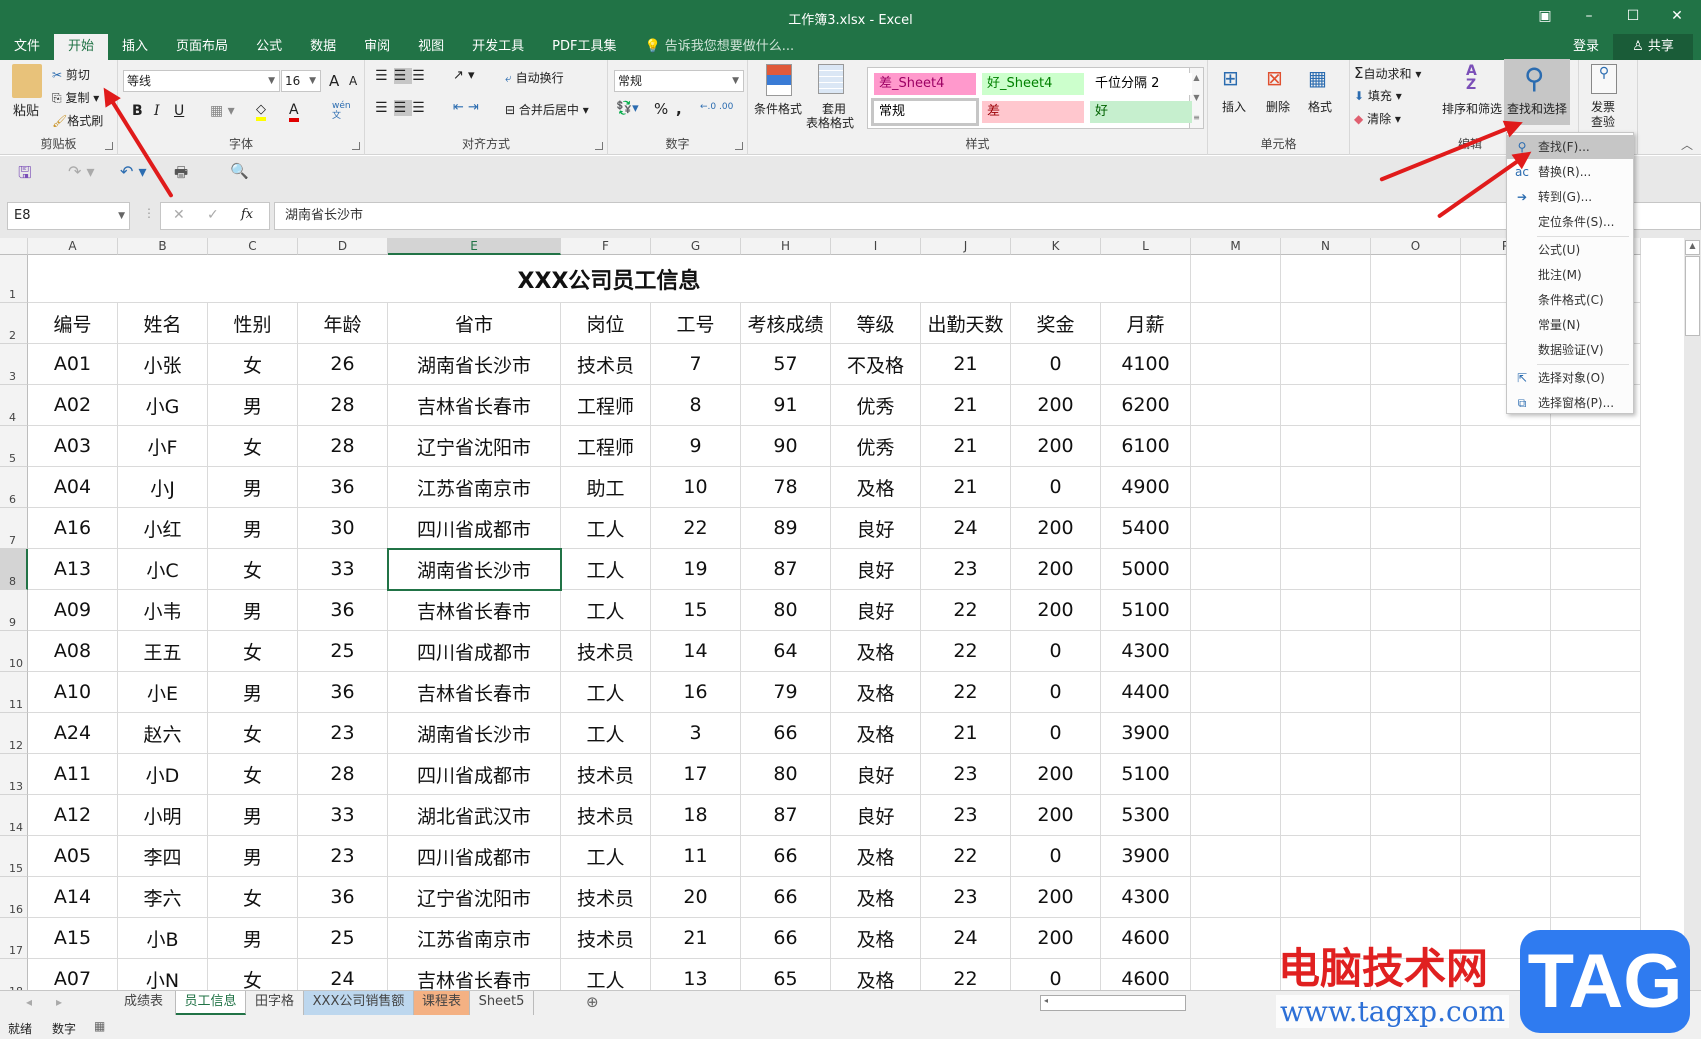 Image resolution: width=1701 pixels, height=1039 pixels. What do you see at coordinates (696, 733) in the screenshot?
I see `data-cell: 3` at bounding box center [696, 733].